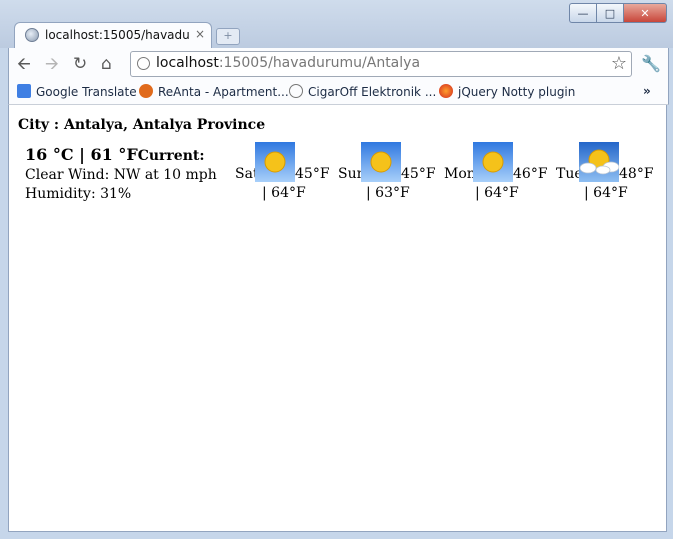 The width and height of the screenshot is (673, 539). What do you see at coordinates (171, 156) in the screenshot?
I see `current-label: Current:` at bounding box center [171, 156].